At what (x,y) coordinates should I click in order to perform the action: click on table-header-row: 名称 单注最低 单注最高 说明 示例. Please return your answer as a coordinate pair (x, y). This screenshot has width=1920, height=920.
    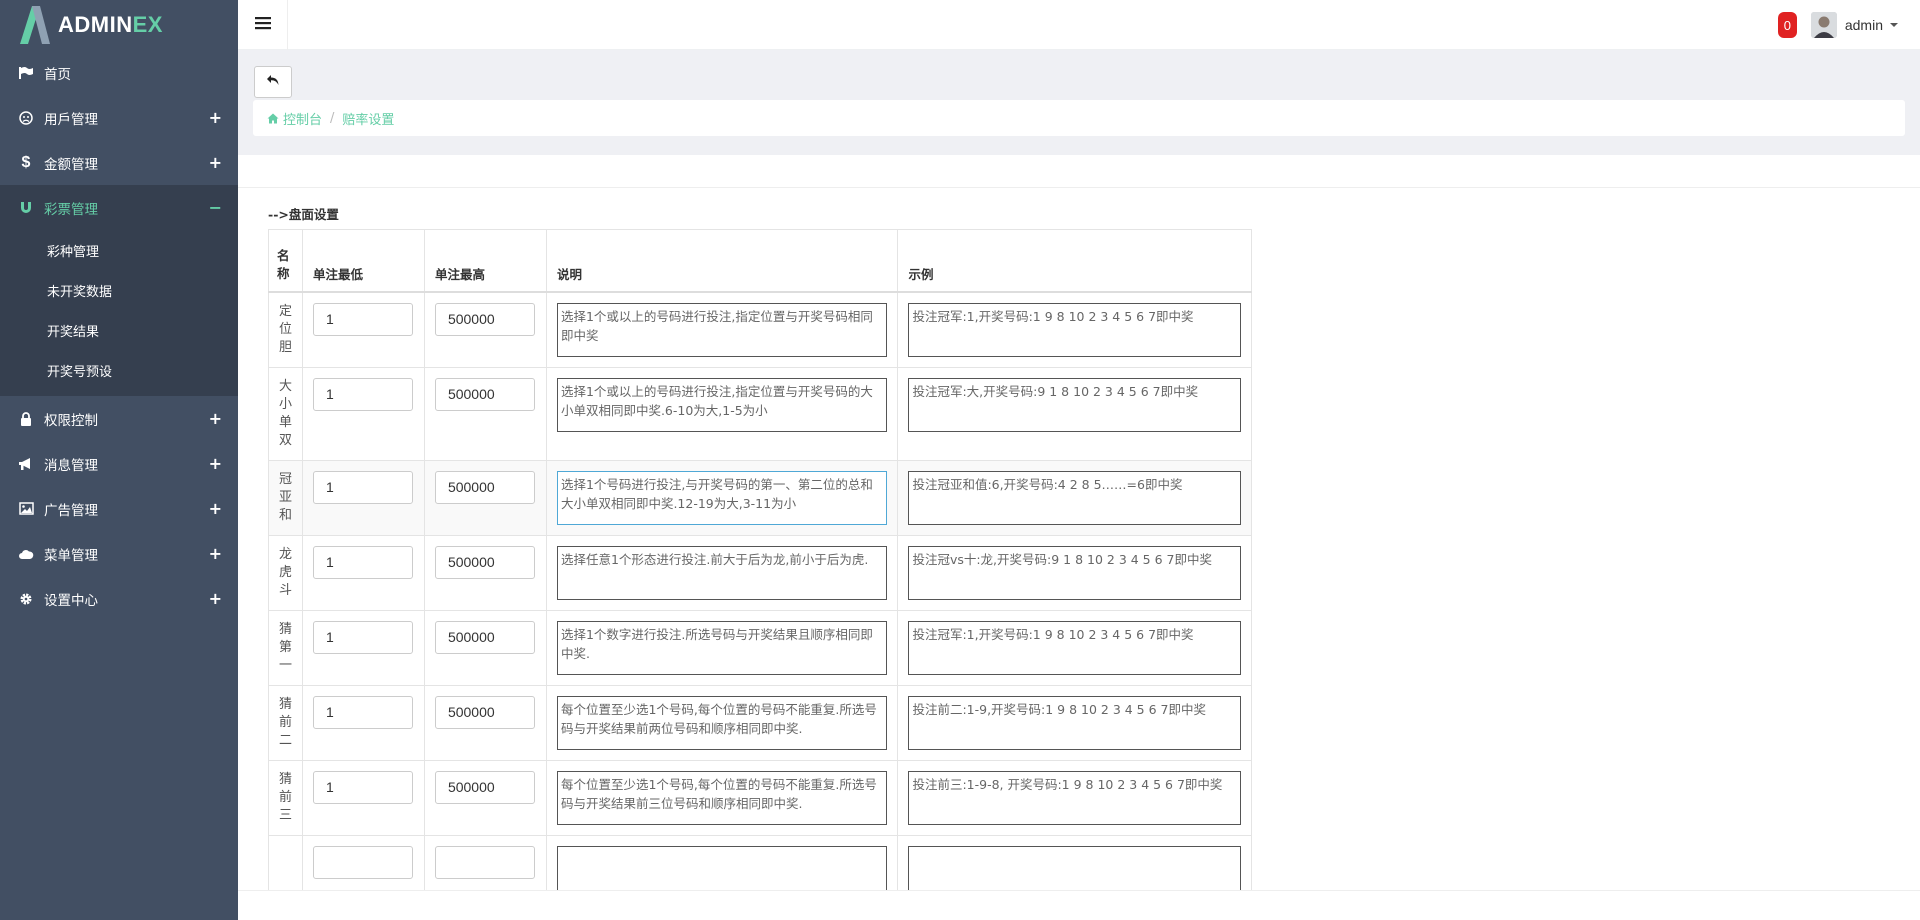
    Looking at the image, I should click on (760, 261).